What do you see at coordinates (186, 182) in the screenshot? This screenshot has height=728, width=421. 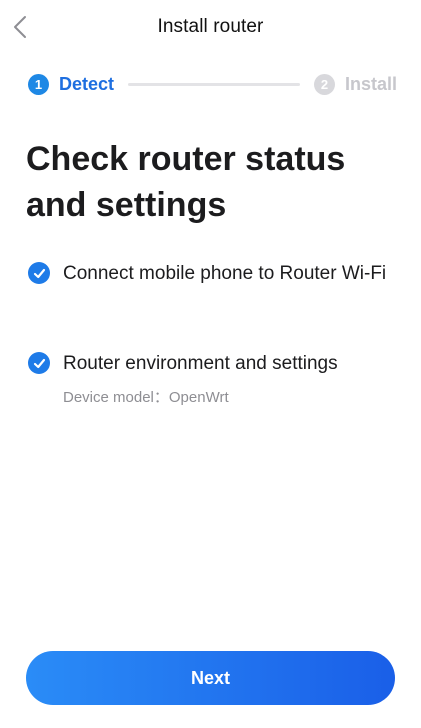 I see `page-title: Check router status and settings` at bounding box center [186, 182].